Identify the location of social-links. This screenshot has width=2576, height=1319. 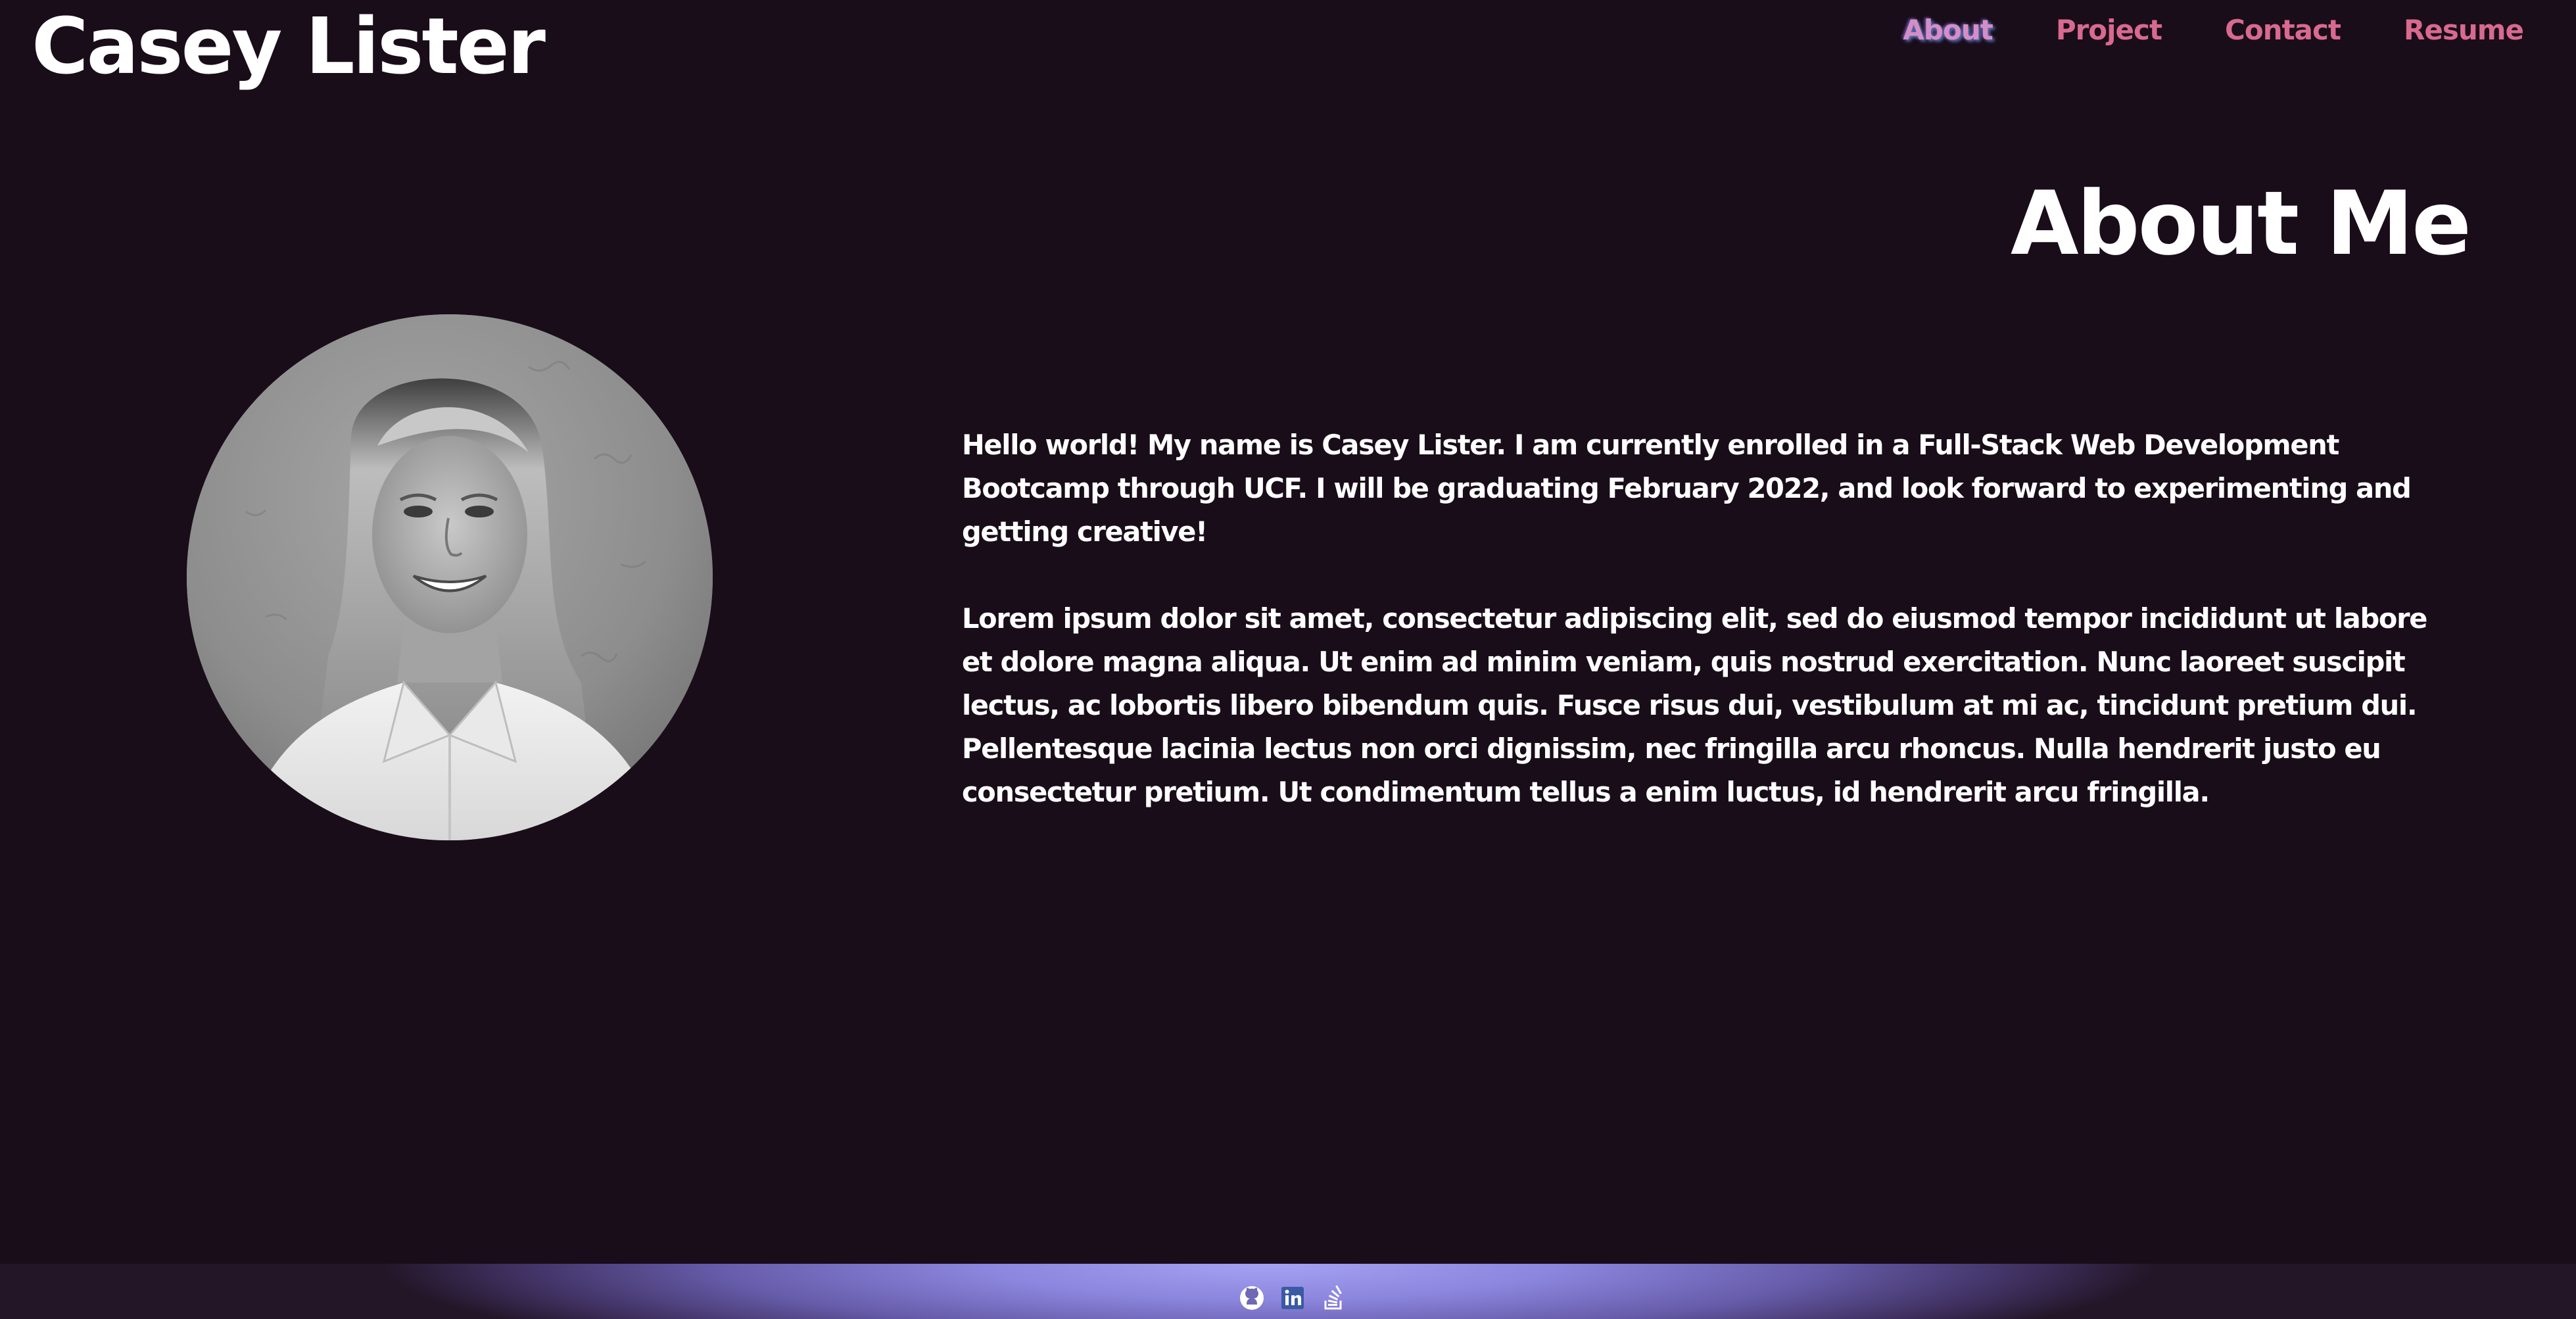
(1293, 1298).